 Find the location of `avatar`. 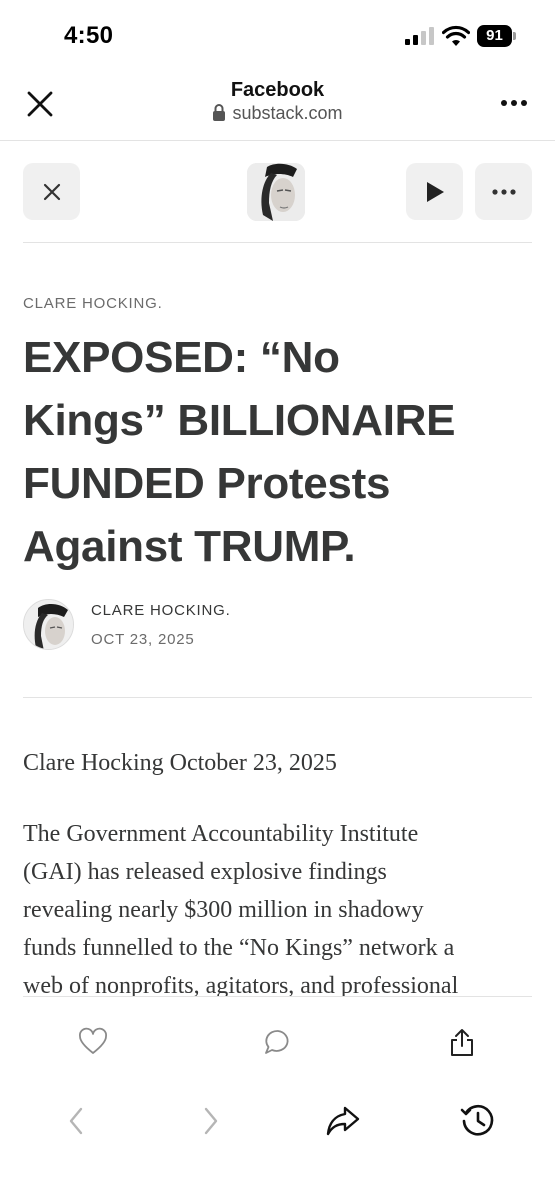

avatar is located at coordinates (48, 624).